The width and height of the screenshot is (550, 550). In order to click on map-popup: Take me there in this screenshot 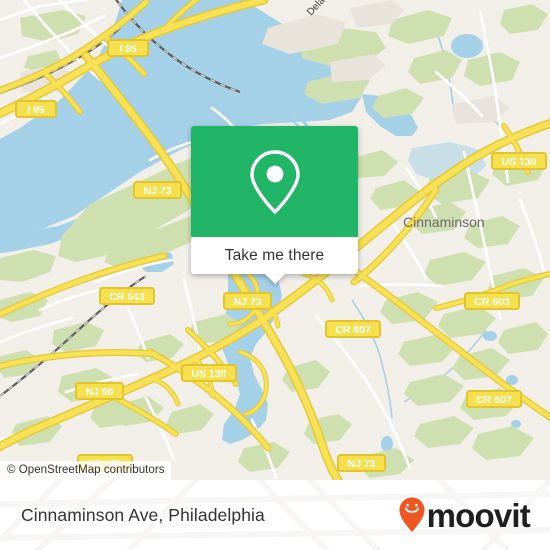, I will do `click(274, 205)`.